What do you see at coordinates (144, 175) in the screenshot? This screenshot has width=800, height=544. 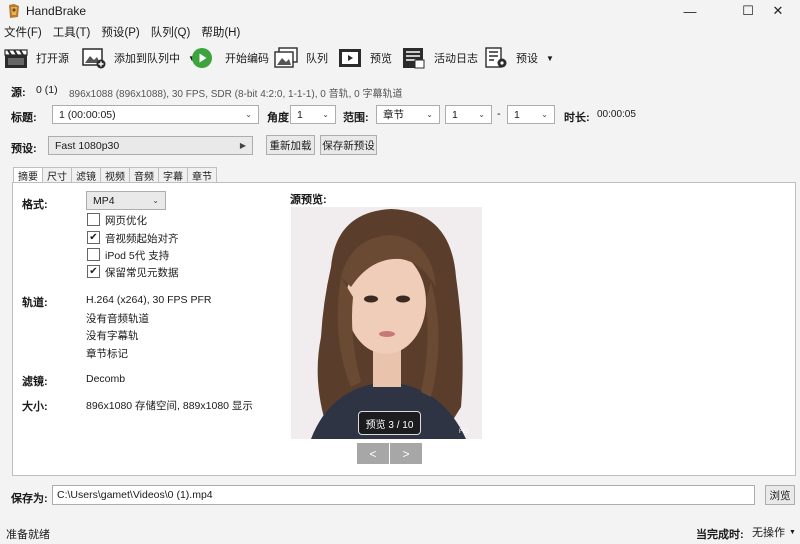 I see `tab-audio: 音频` at bounding box center [144, 175].